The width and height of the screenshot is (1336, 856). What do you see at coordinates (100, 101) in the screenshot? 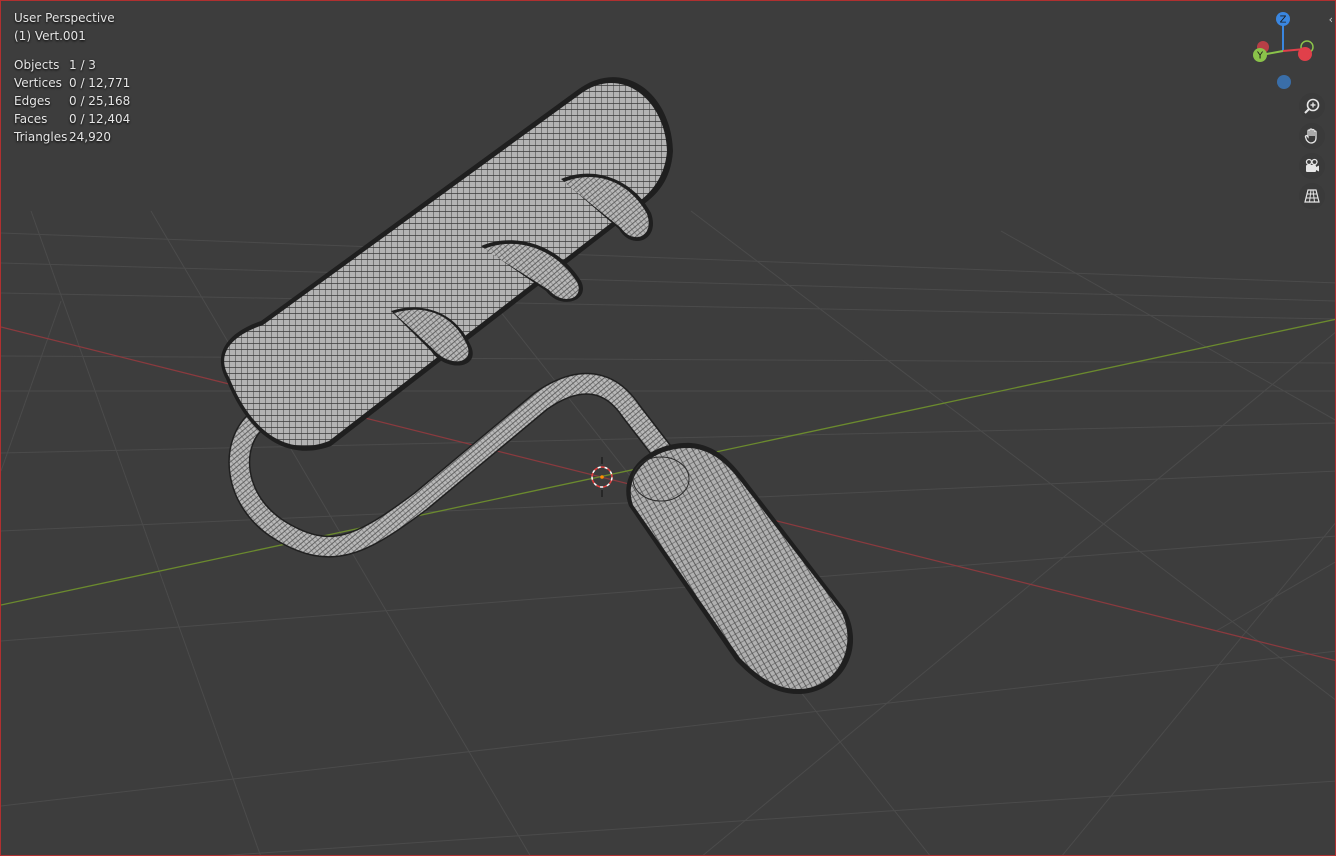
I see `stat-value: 0 / 25,168` at bounding box center [100, 101].